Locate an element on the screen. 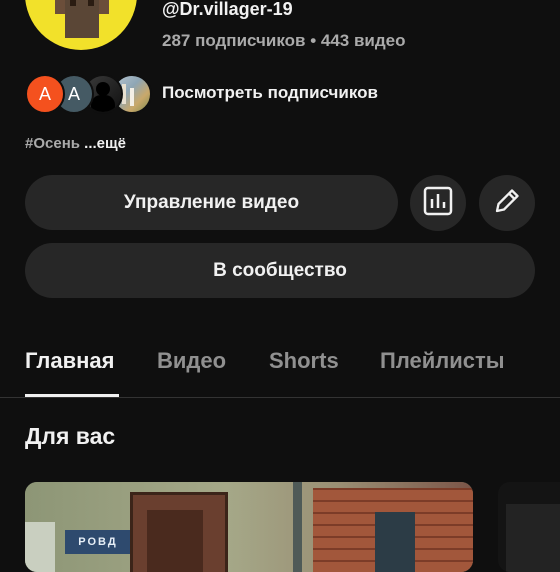 This screenshot has height=572, width=560. tabs-divider is located at coordinates (280, 397).